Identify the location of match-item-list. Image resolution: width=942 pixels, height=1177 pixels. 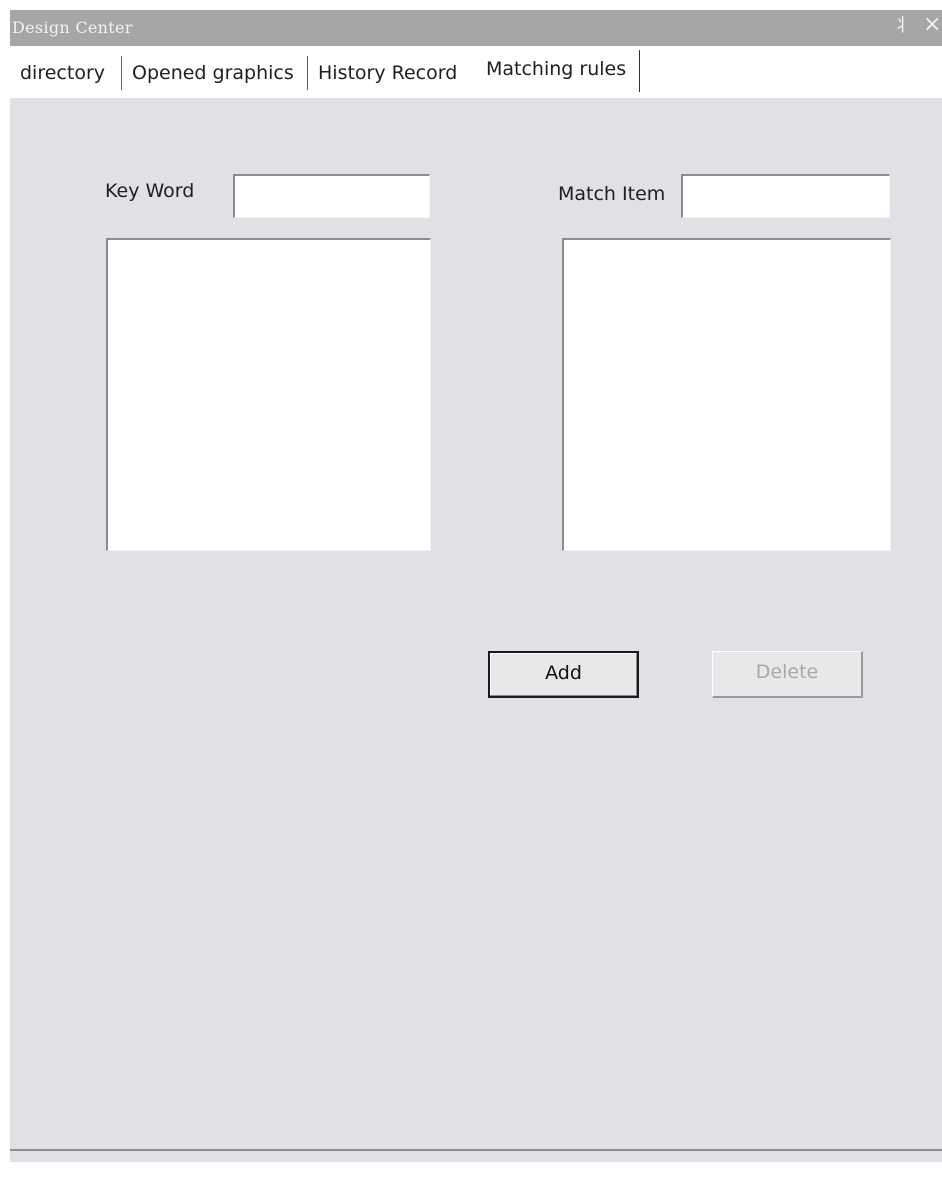
(726, 394).